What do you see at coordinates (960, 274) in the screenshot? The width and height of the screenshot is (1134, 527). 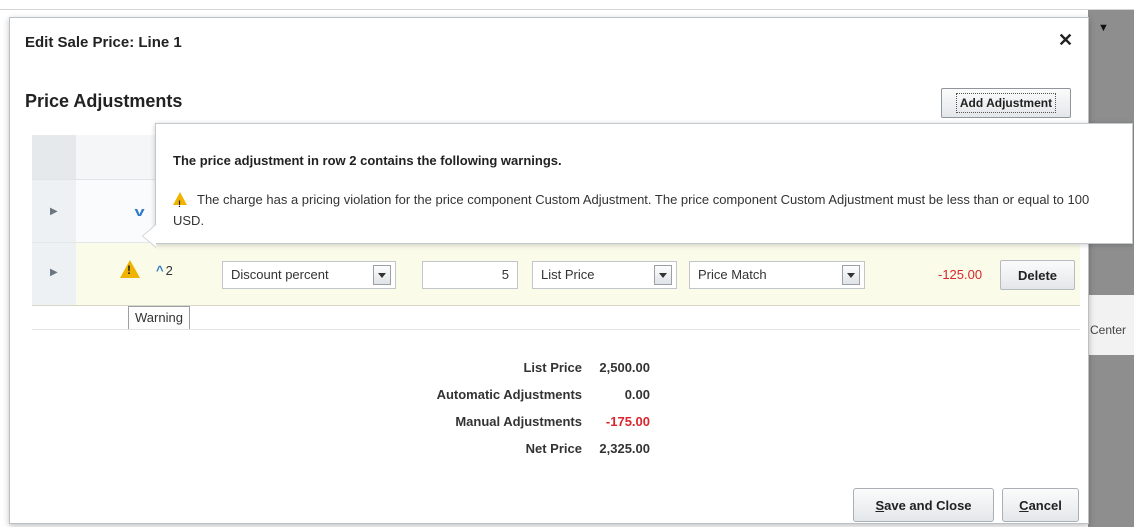 I see `adjustment-amount: -125.00` at bounding box center [960, 274].